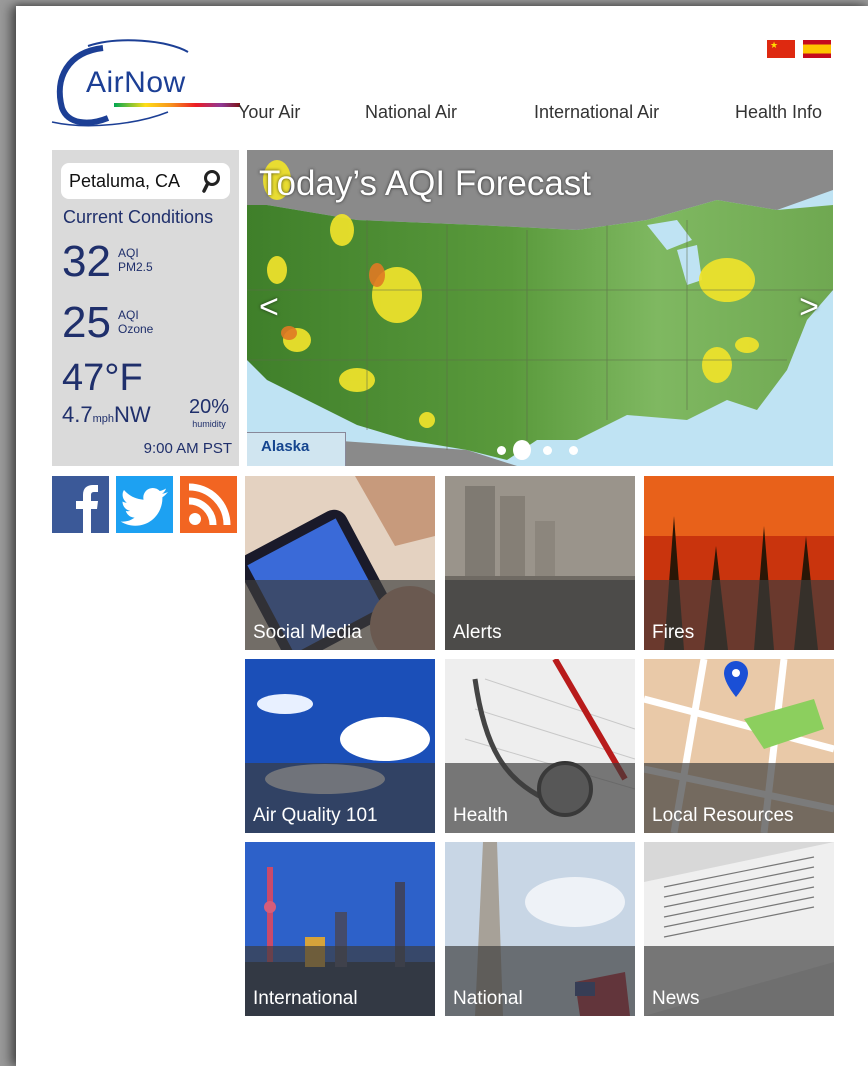  I want to click on wind-speed: 4.7, so click(77, 414).